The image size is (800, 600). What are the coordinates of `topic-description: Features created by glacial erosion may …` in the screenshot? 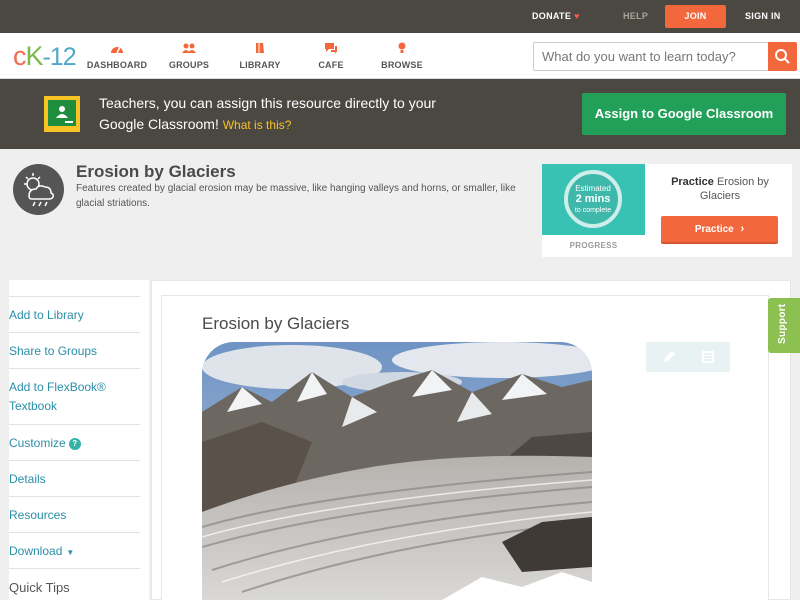 It's located at (296, 196).